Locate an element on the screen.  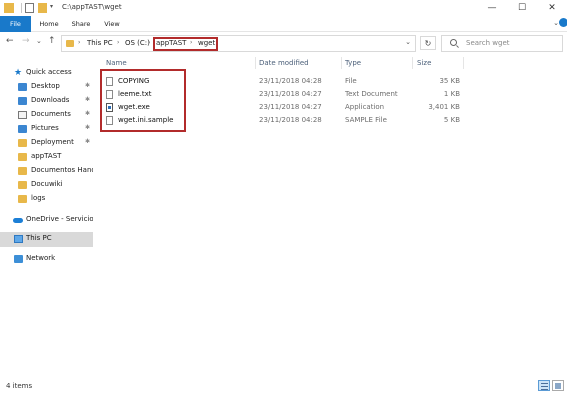
sidebar-item-apptast: appTAST is located at coordinates (46, 157).